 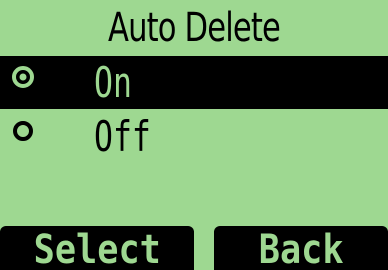 I want to click on back-softkey: Back, so click(x=301, y=248).